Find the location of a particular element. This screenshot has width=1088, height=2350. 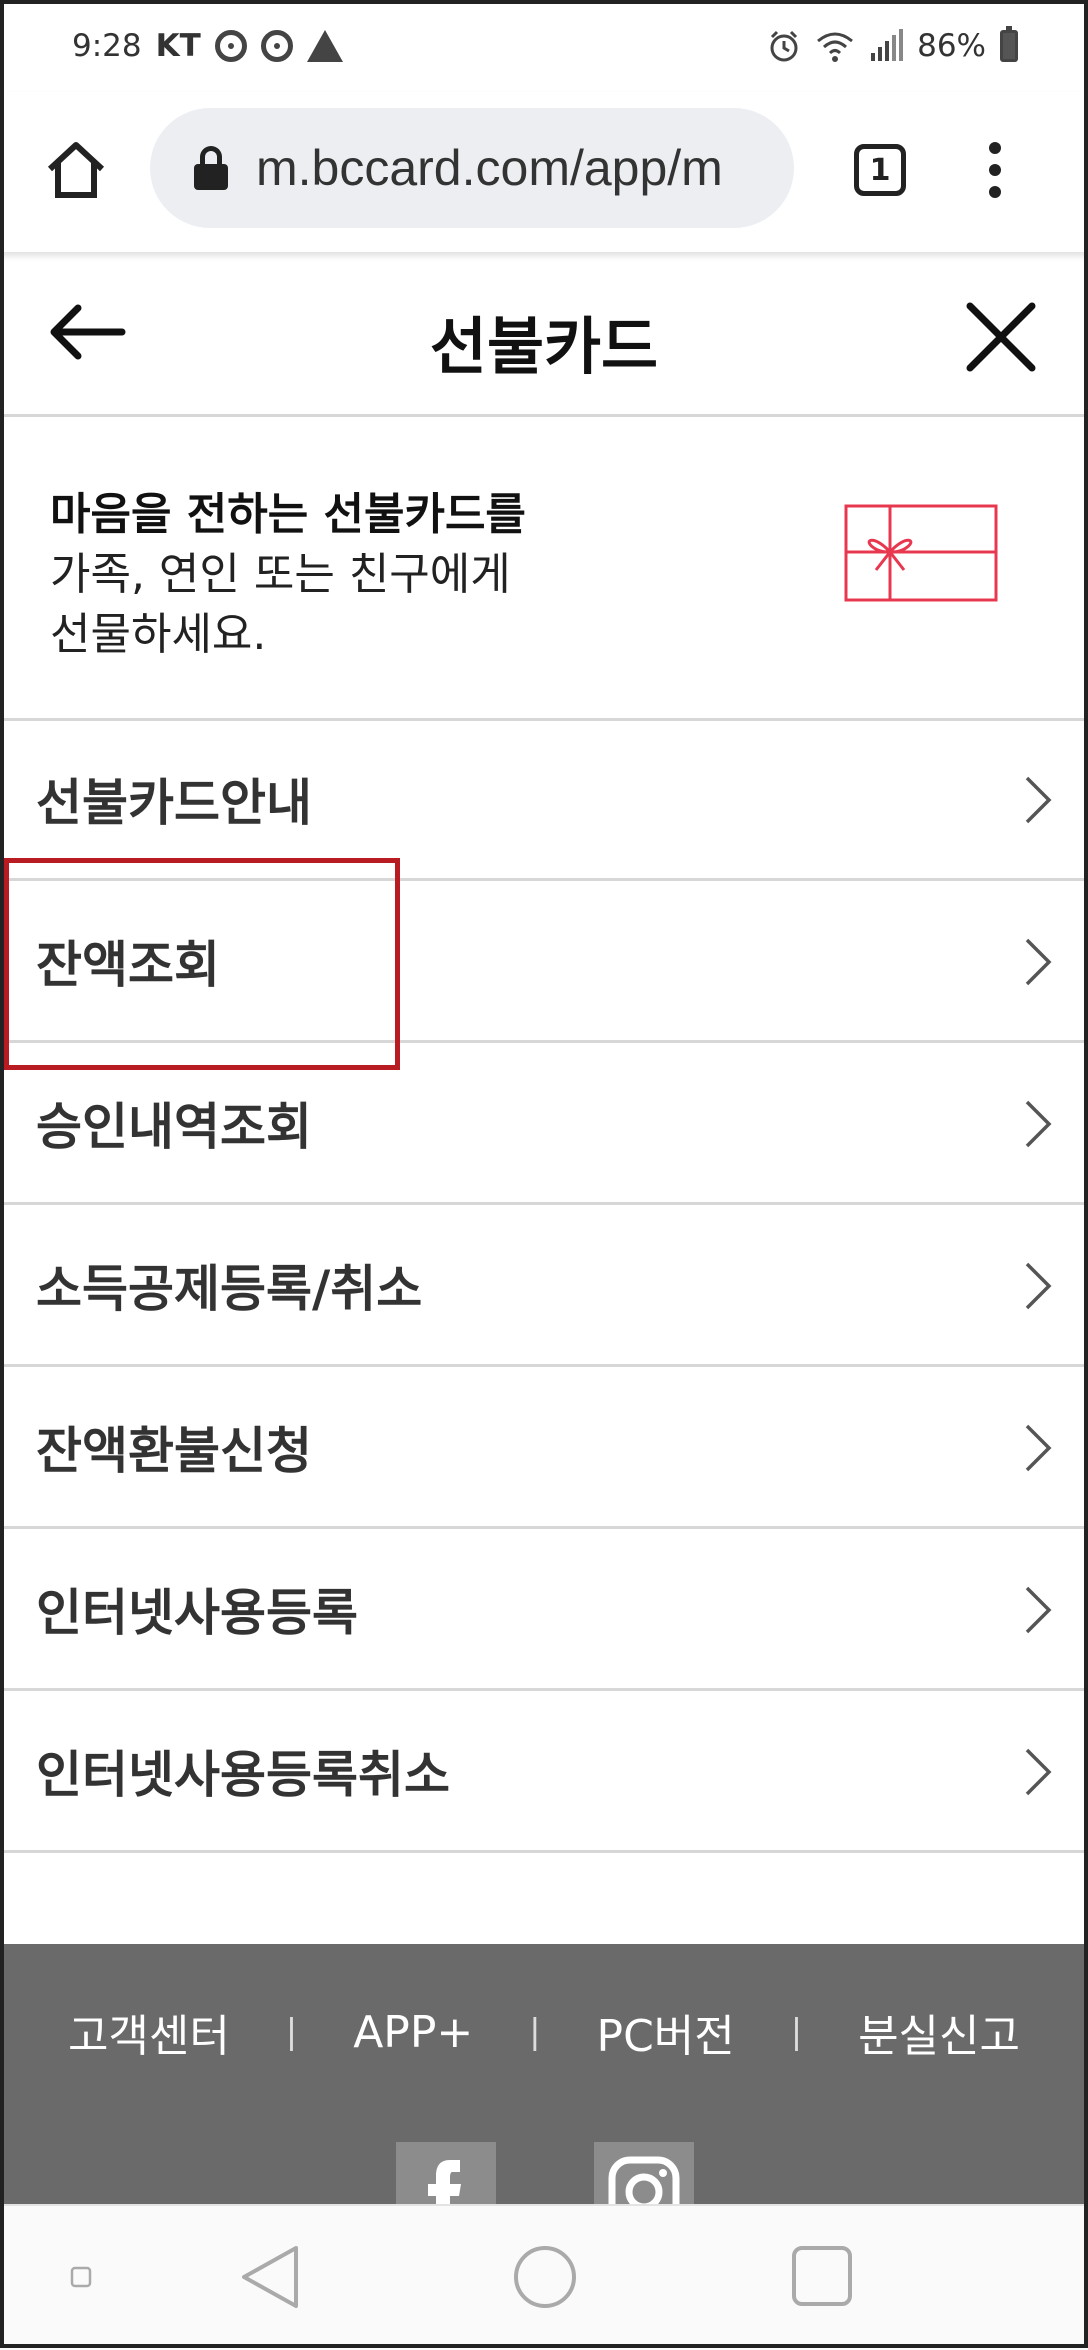

menu-item-label: 인터넷사용등록 is located at coordinates (197, 1612).